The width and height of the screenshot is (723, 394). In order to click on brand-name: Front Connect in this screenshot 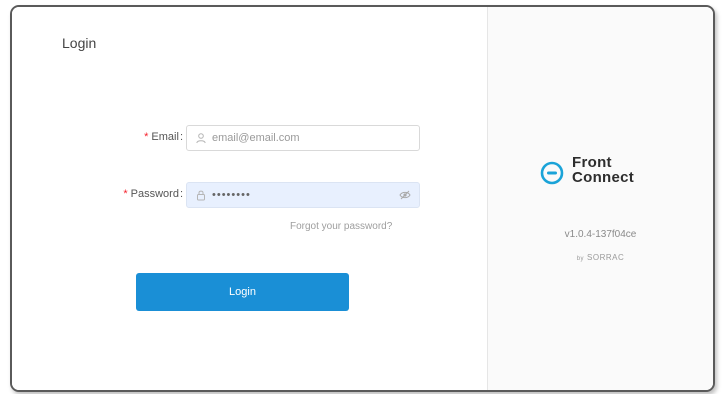, I will do `click(603, 170)`.